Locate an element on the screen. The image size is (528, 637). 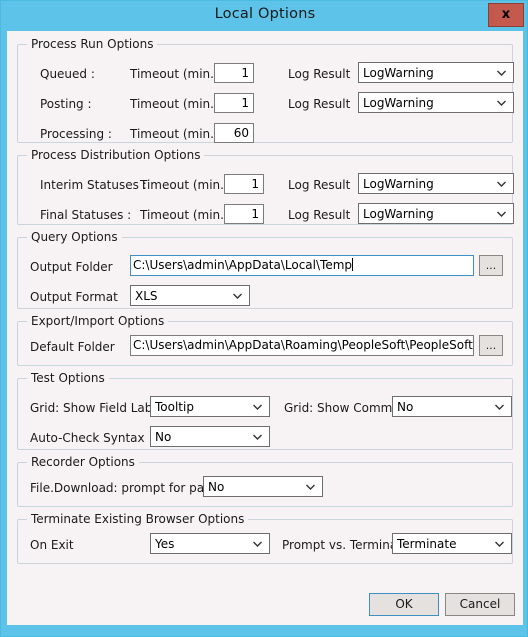
select-file-download-prompt-for-path-value: No is located at coordinates (216, 487).